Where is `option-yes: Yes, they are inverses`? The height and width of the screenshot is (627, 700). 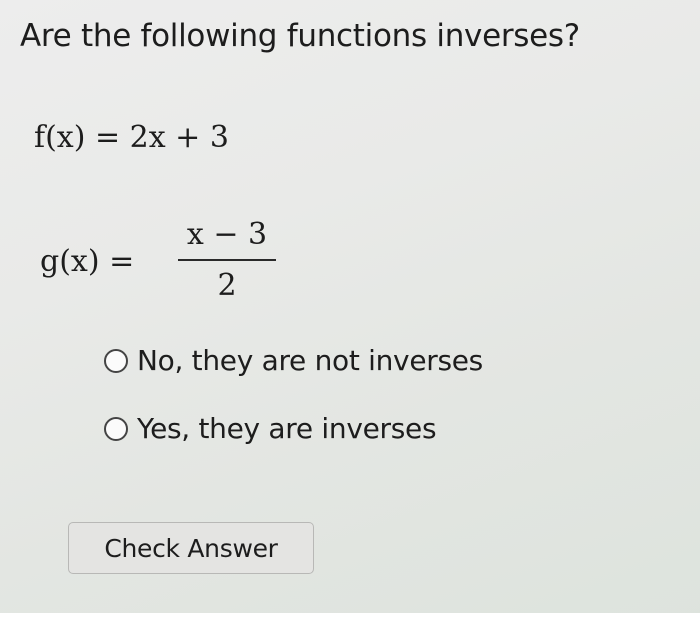 option-yes: Yes, they are inverses is located at coordinates (270, 428).